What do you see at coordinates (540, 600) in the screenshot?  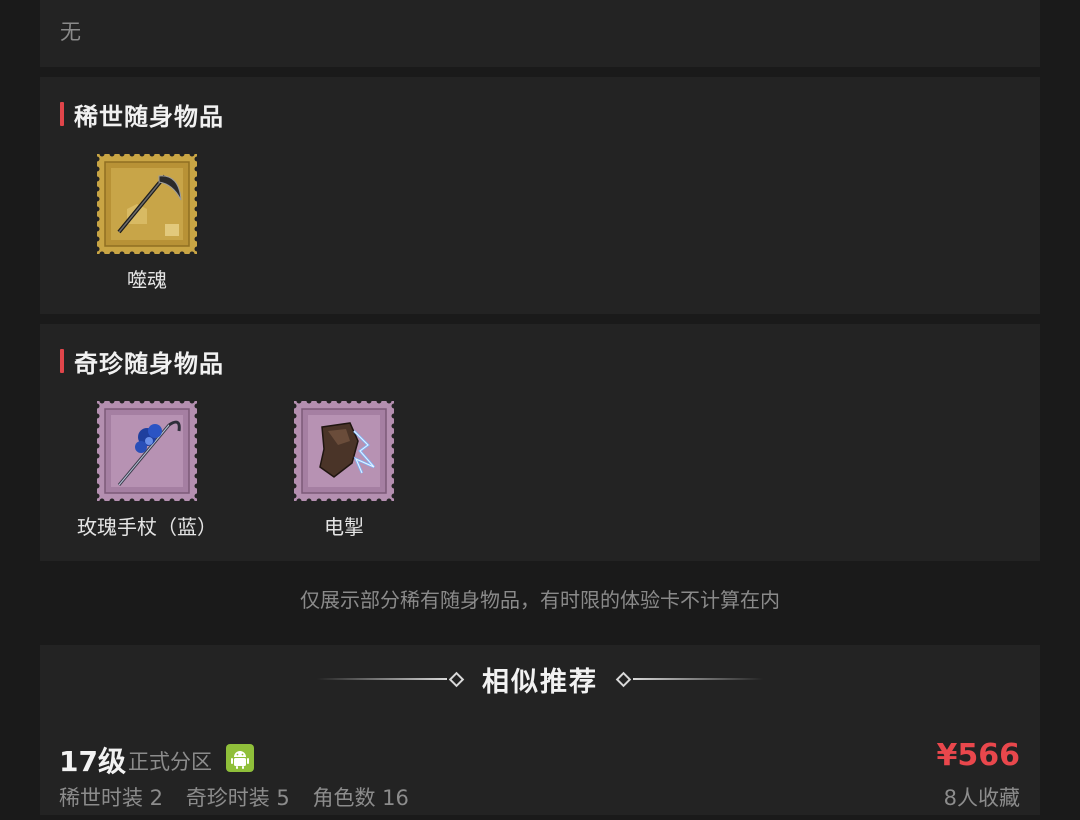 I see `disclaimer-note: 仅展示部分稀有随身物品，有时限的体验卡不计算在内` at bounding box center [540, 600].